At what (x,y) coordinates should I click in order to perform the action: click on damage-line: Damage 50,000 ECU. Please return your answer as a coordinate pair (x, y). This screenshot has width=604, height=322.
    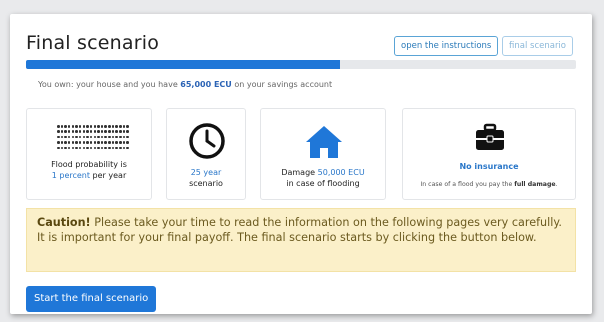
    Looking at the image, I should click on (323, 172).